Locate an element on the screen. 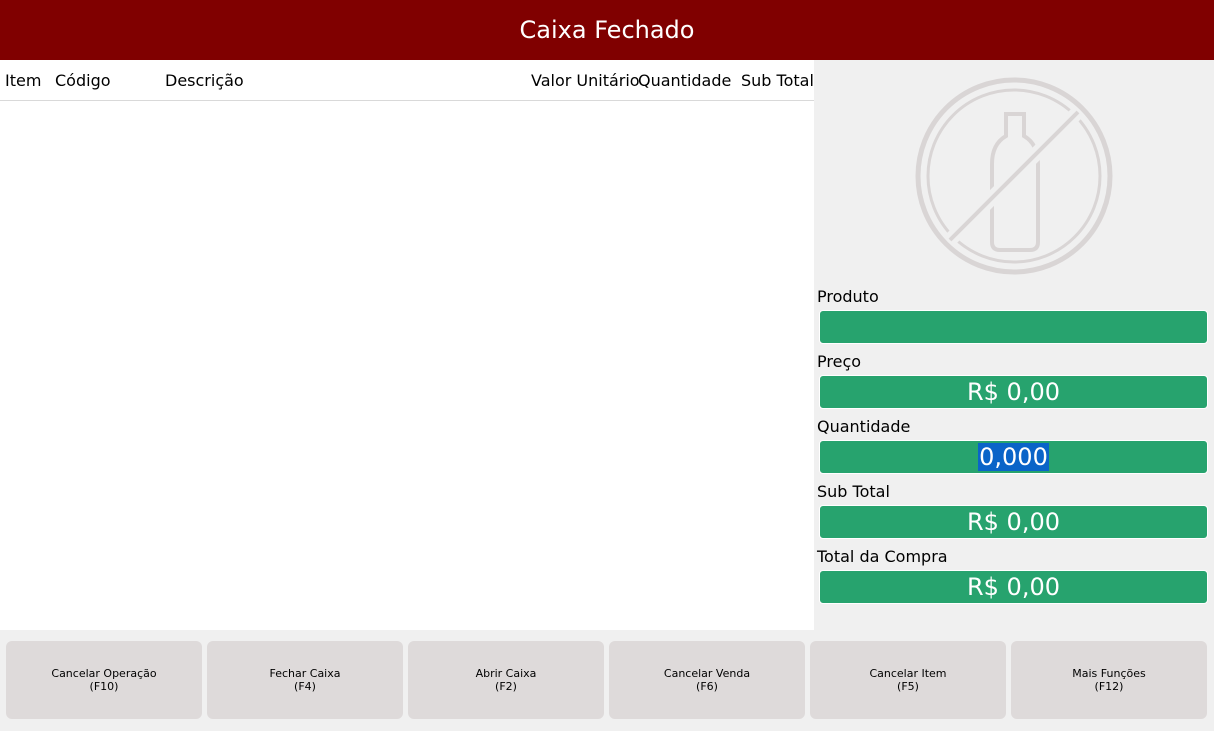  col-header-codigo: Código is located at coordinates (83, 80).